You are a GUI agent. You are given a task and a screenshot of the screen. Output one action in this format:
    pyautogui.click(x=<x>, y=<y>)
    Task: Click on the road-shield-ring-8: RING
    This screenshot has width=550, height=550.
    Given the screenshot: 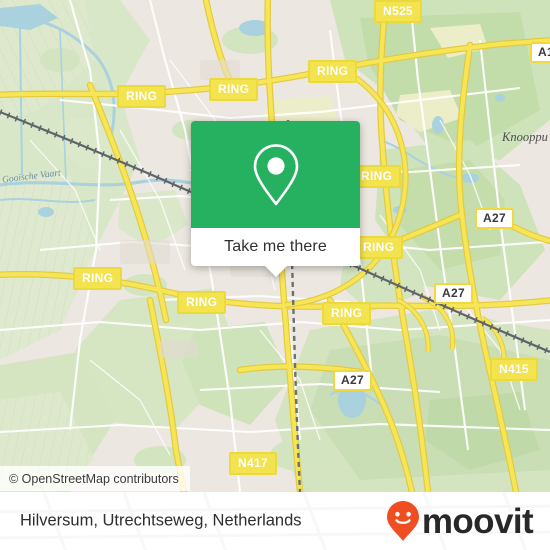 What is the action you would take?
    pyautogui.click(x=98, y=278)
    